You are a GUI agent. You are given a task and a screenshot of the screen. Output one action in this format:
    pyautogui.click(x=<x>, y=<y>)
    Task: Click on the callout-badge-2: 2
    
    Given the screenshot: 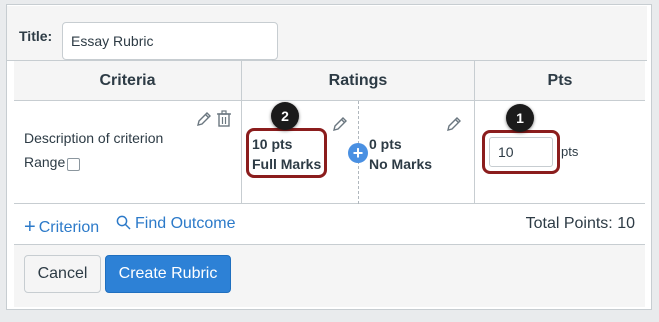 What is the action you would take?
    pyautogui.click(x=285, y=116)
    